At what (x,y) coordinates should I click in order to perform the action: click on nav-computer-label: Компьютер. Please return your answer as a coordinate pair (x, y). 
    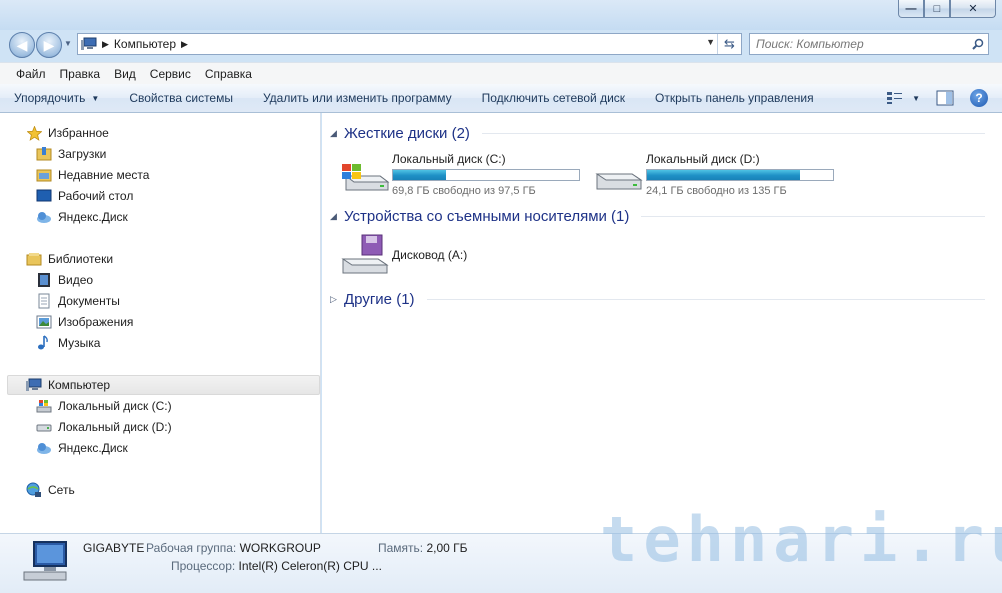
    Looking at the image, I should click on (79, 385).